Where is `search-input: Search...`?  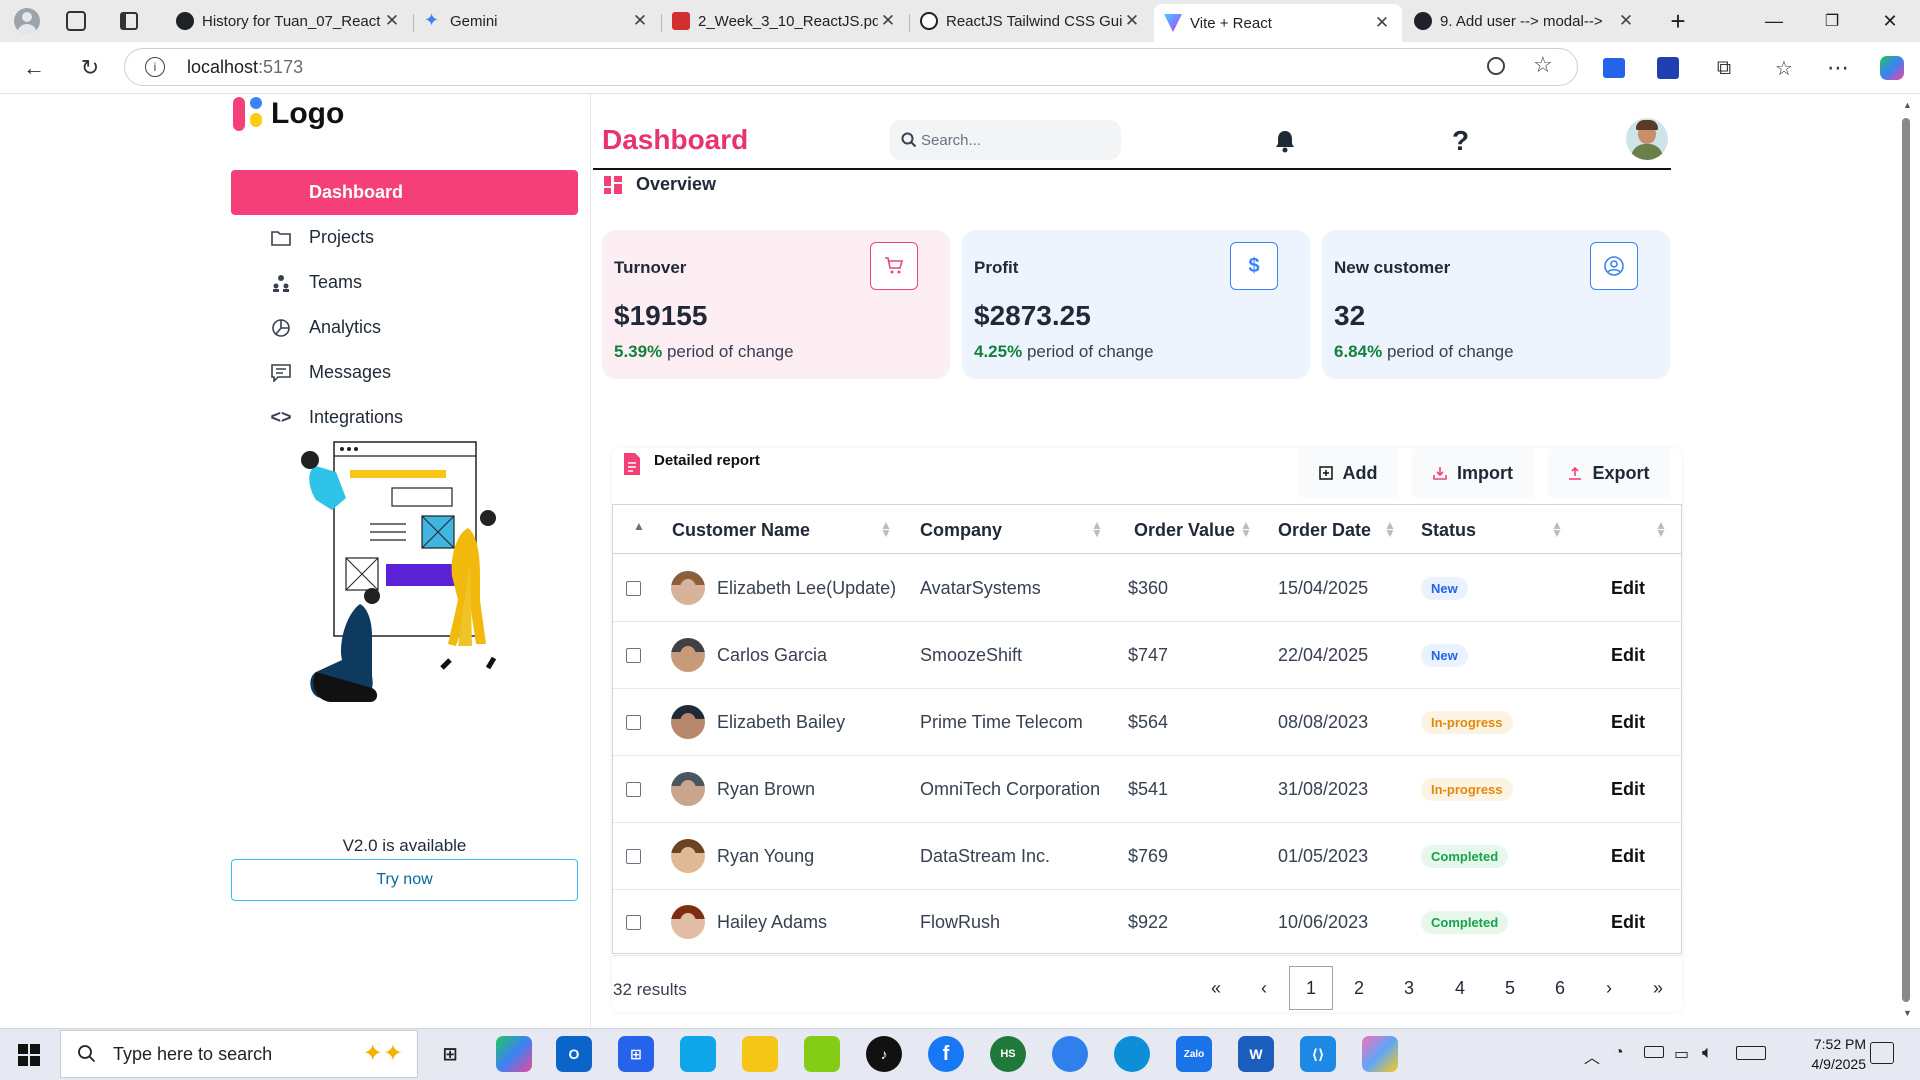 search-input: Search... is located at coordinates (1005, 140).